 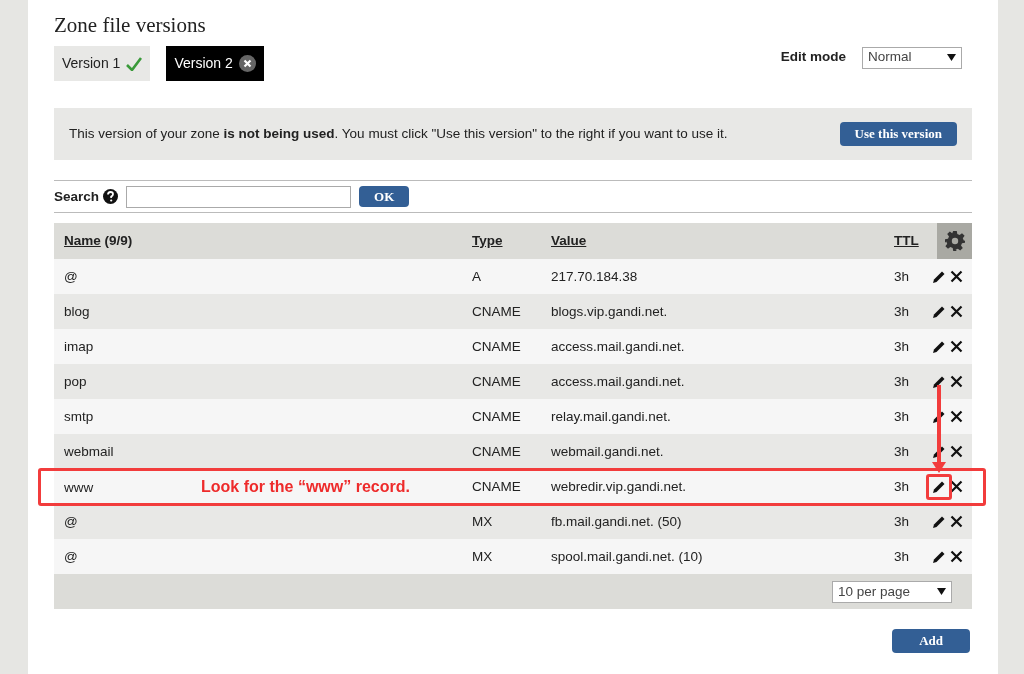 I want to click on column-header: Name, so click(x=82, y=241).